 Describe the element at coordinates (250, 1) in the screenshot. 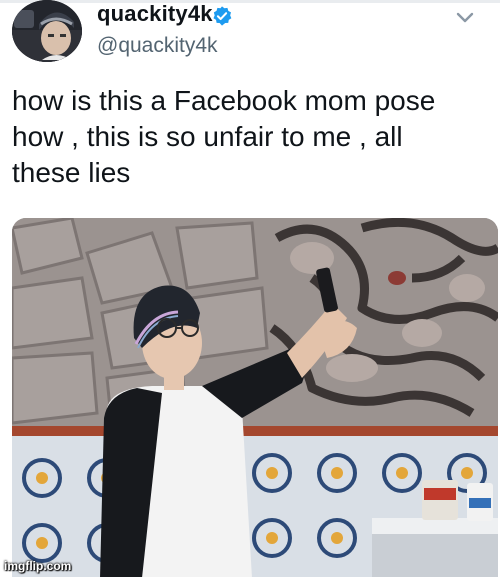

I see `top-divider` at that location.